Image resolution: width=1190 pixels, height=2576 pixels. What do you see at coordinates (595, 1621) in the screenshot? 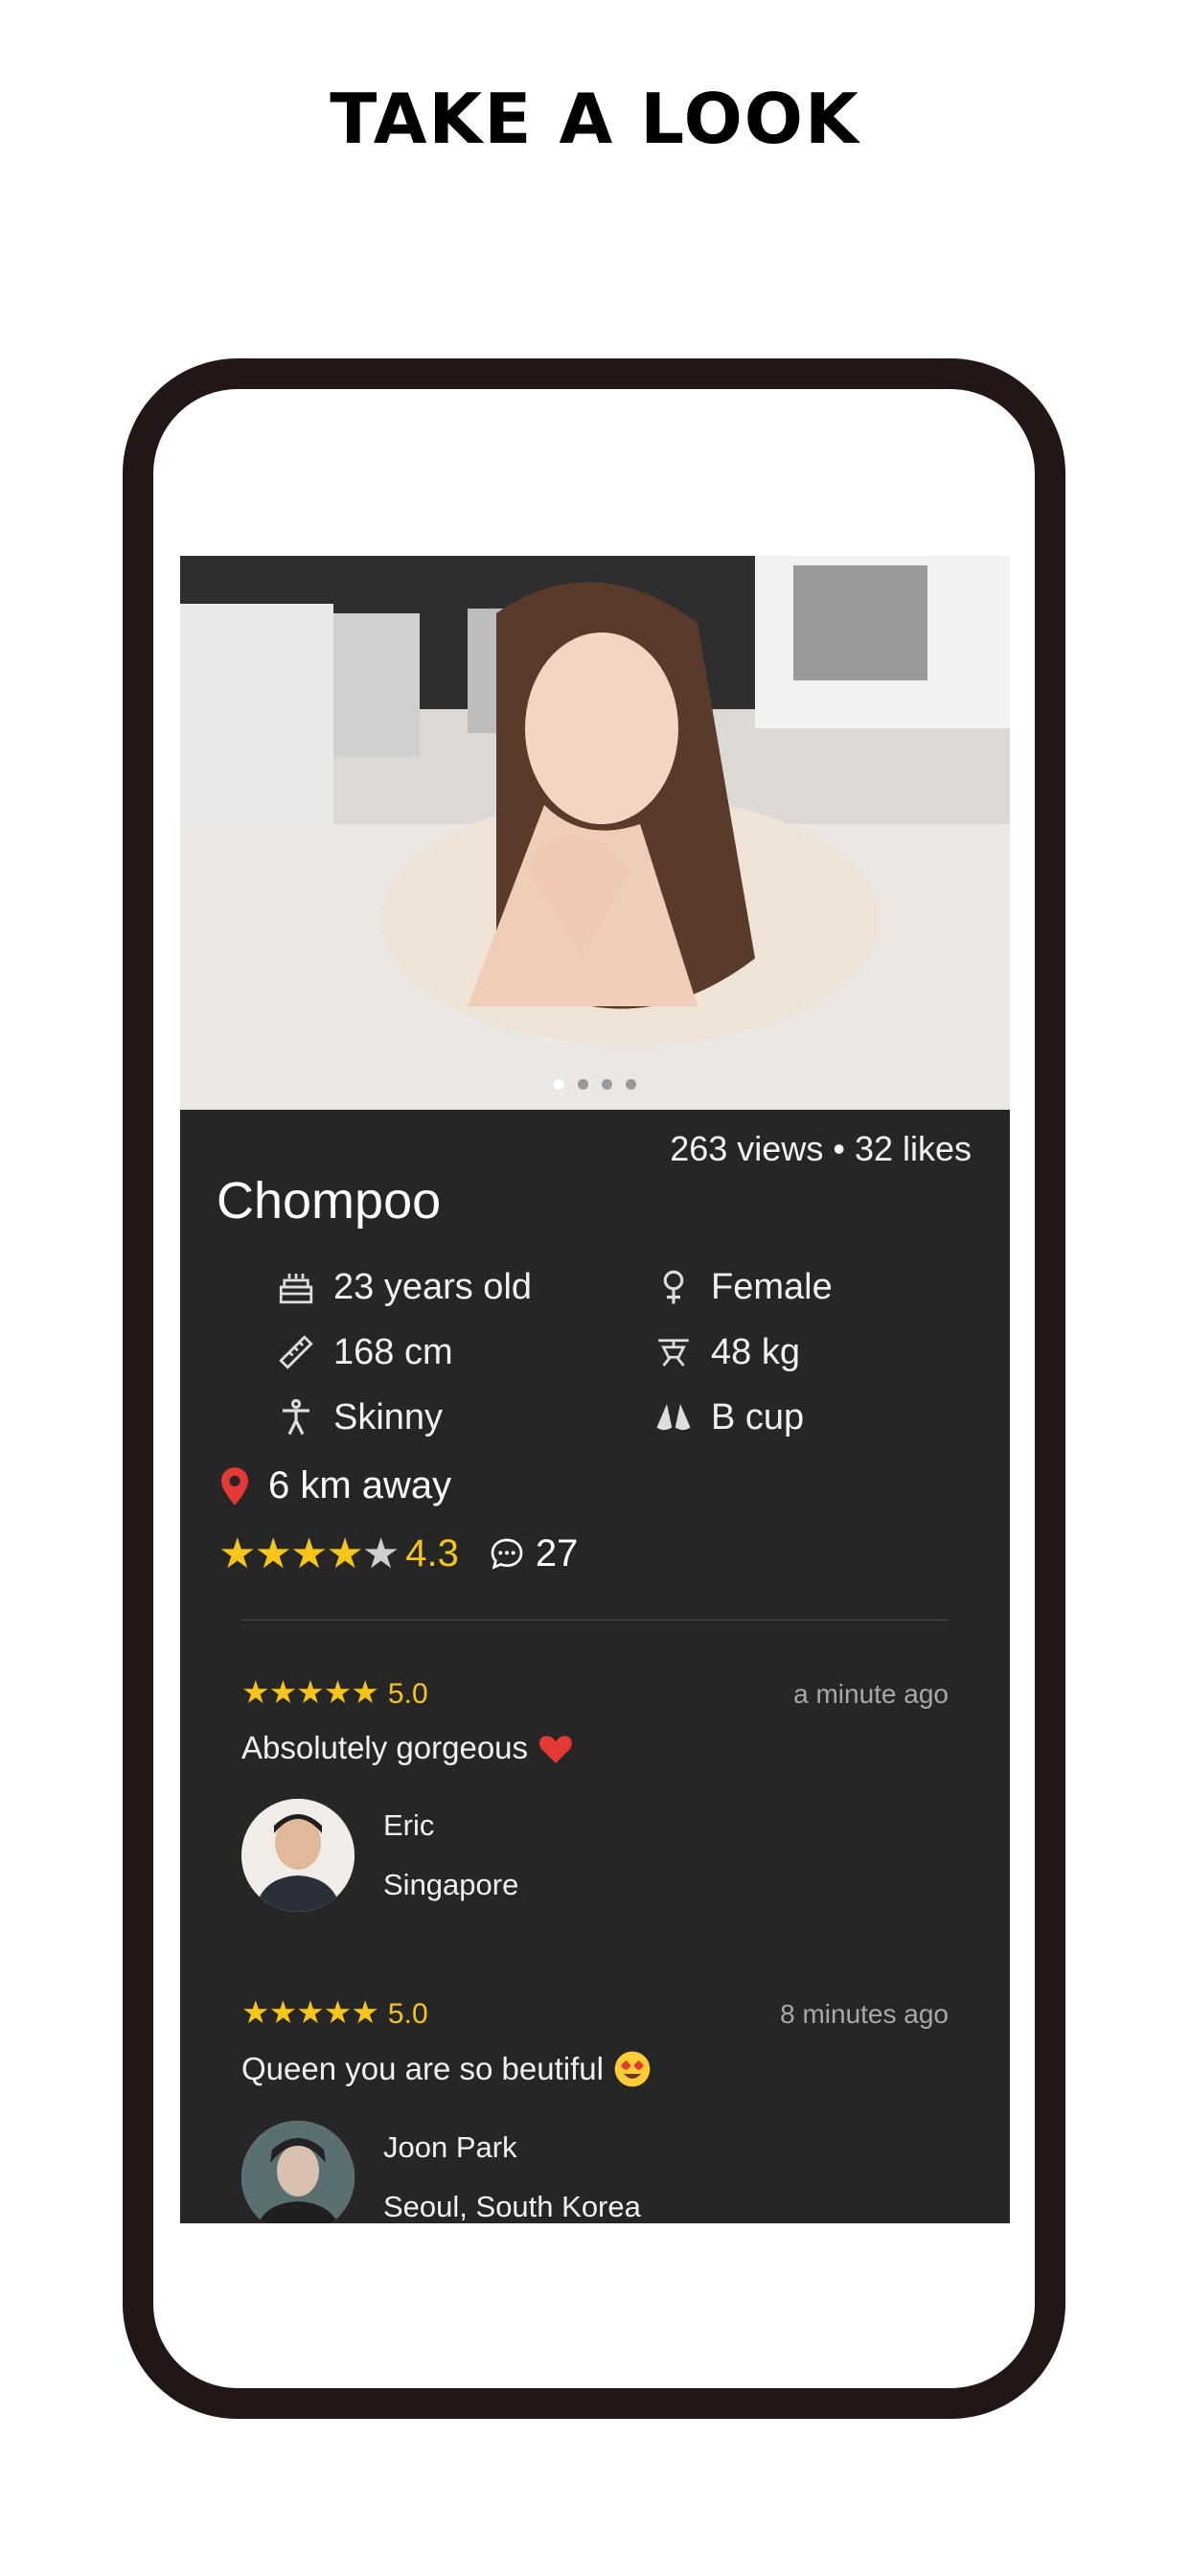
I see `divider` at bounding box center [595, 1621].